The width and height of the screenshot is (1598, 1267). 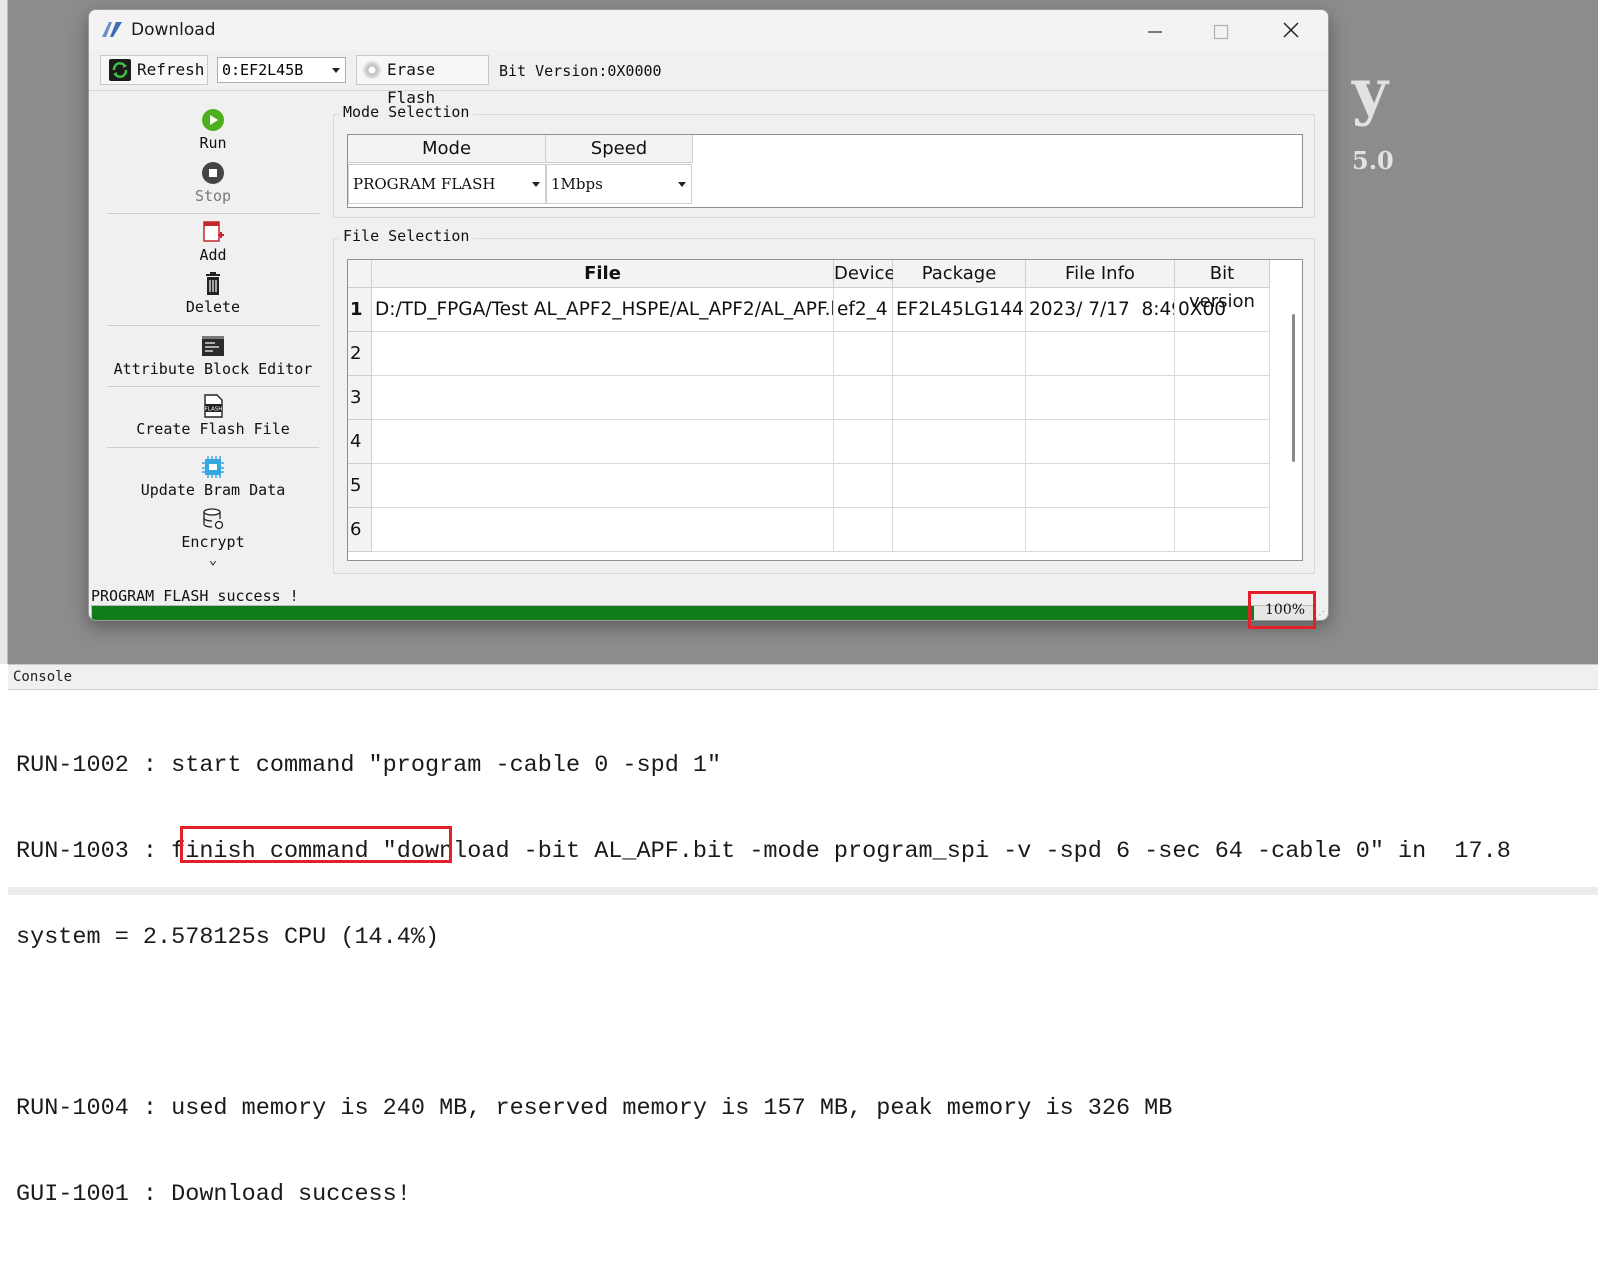 I want to click on table-cell-bit-version: 0X00, so click(x=1222, y=310).